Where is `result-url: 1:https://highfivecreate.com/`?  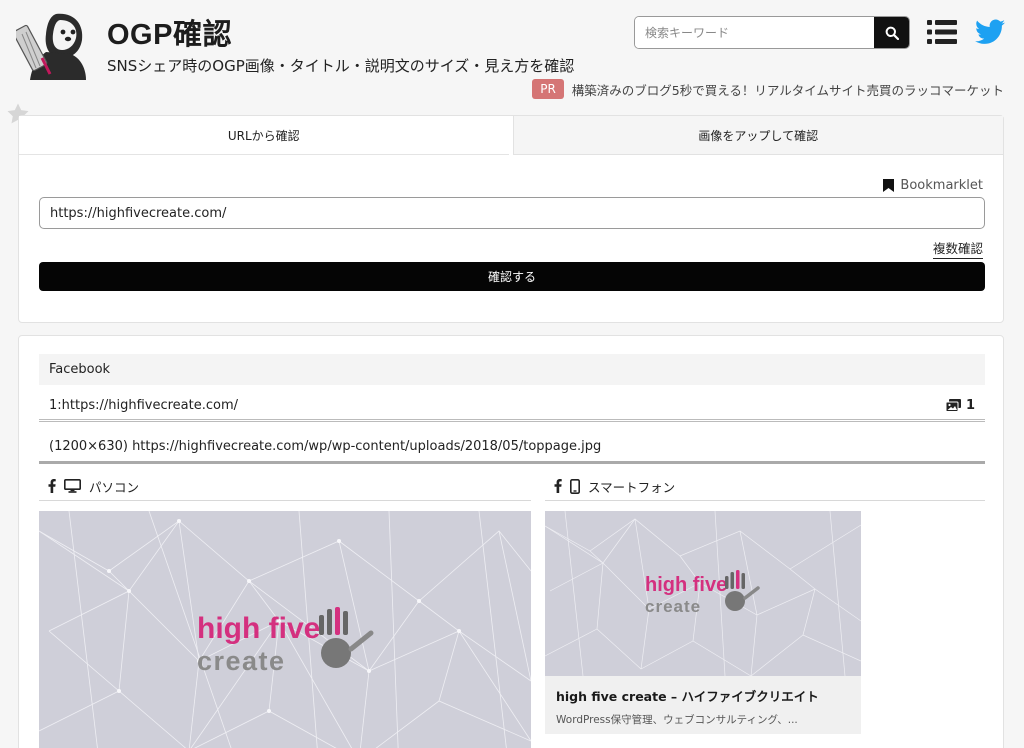
result-url: 1:https://highfivecreate.com/ is located at coordinates (144, 405).